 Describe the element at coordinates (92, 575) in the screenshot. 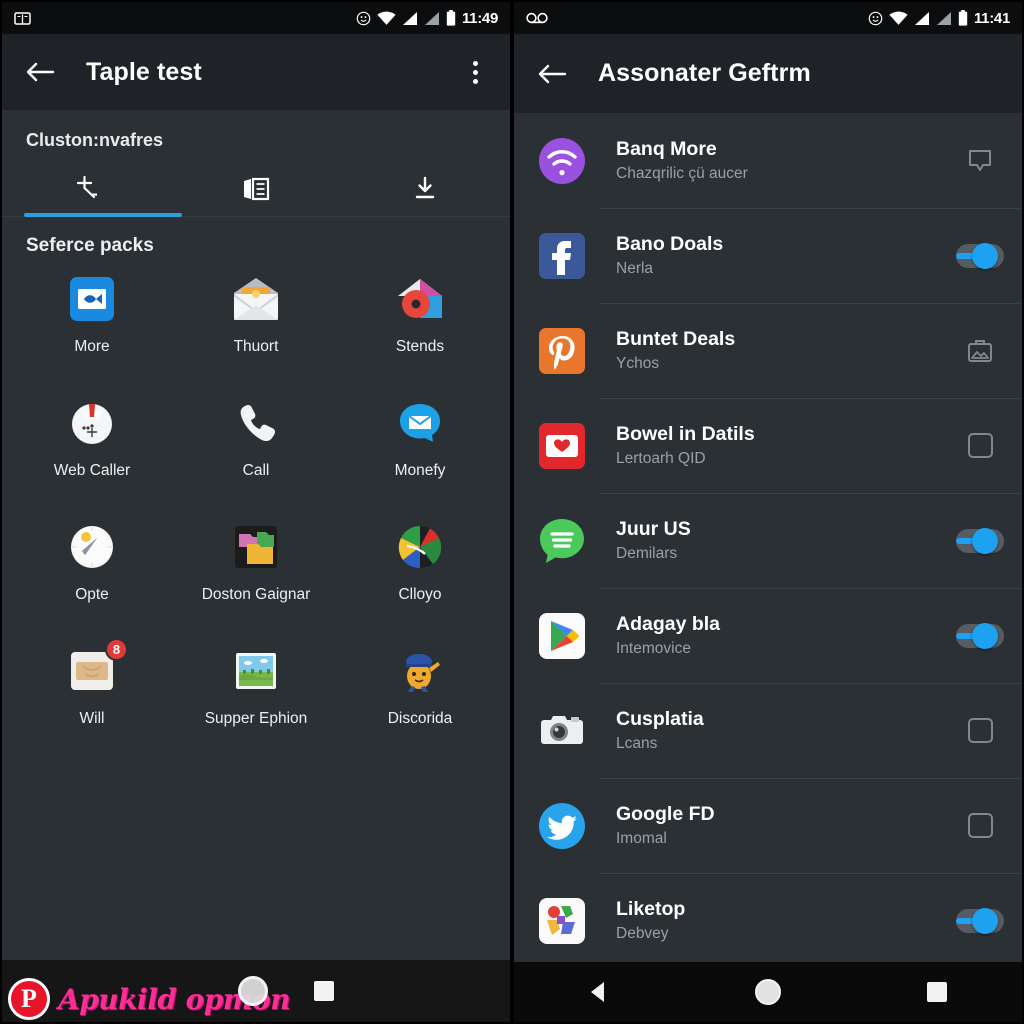

I see `app-cell: Opte` at that location.